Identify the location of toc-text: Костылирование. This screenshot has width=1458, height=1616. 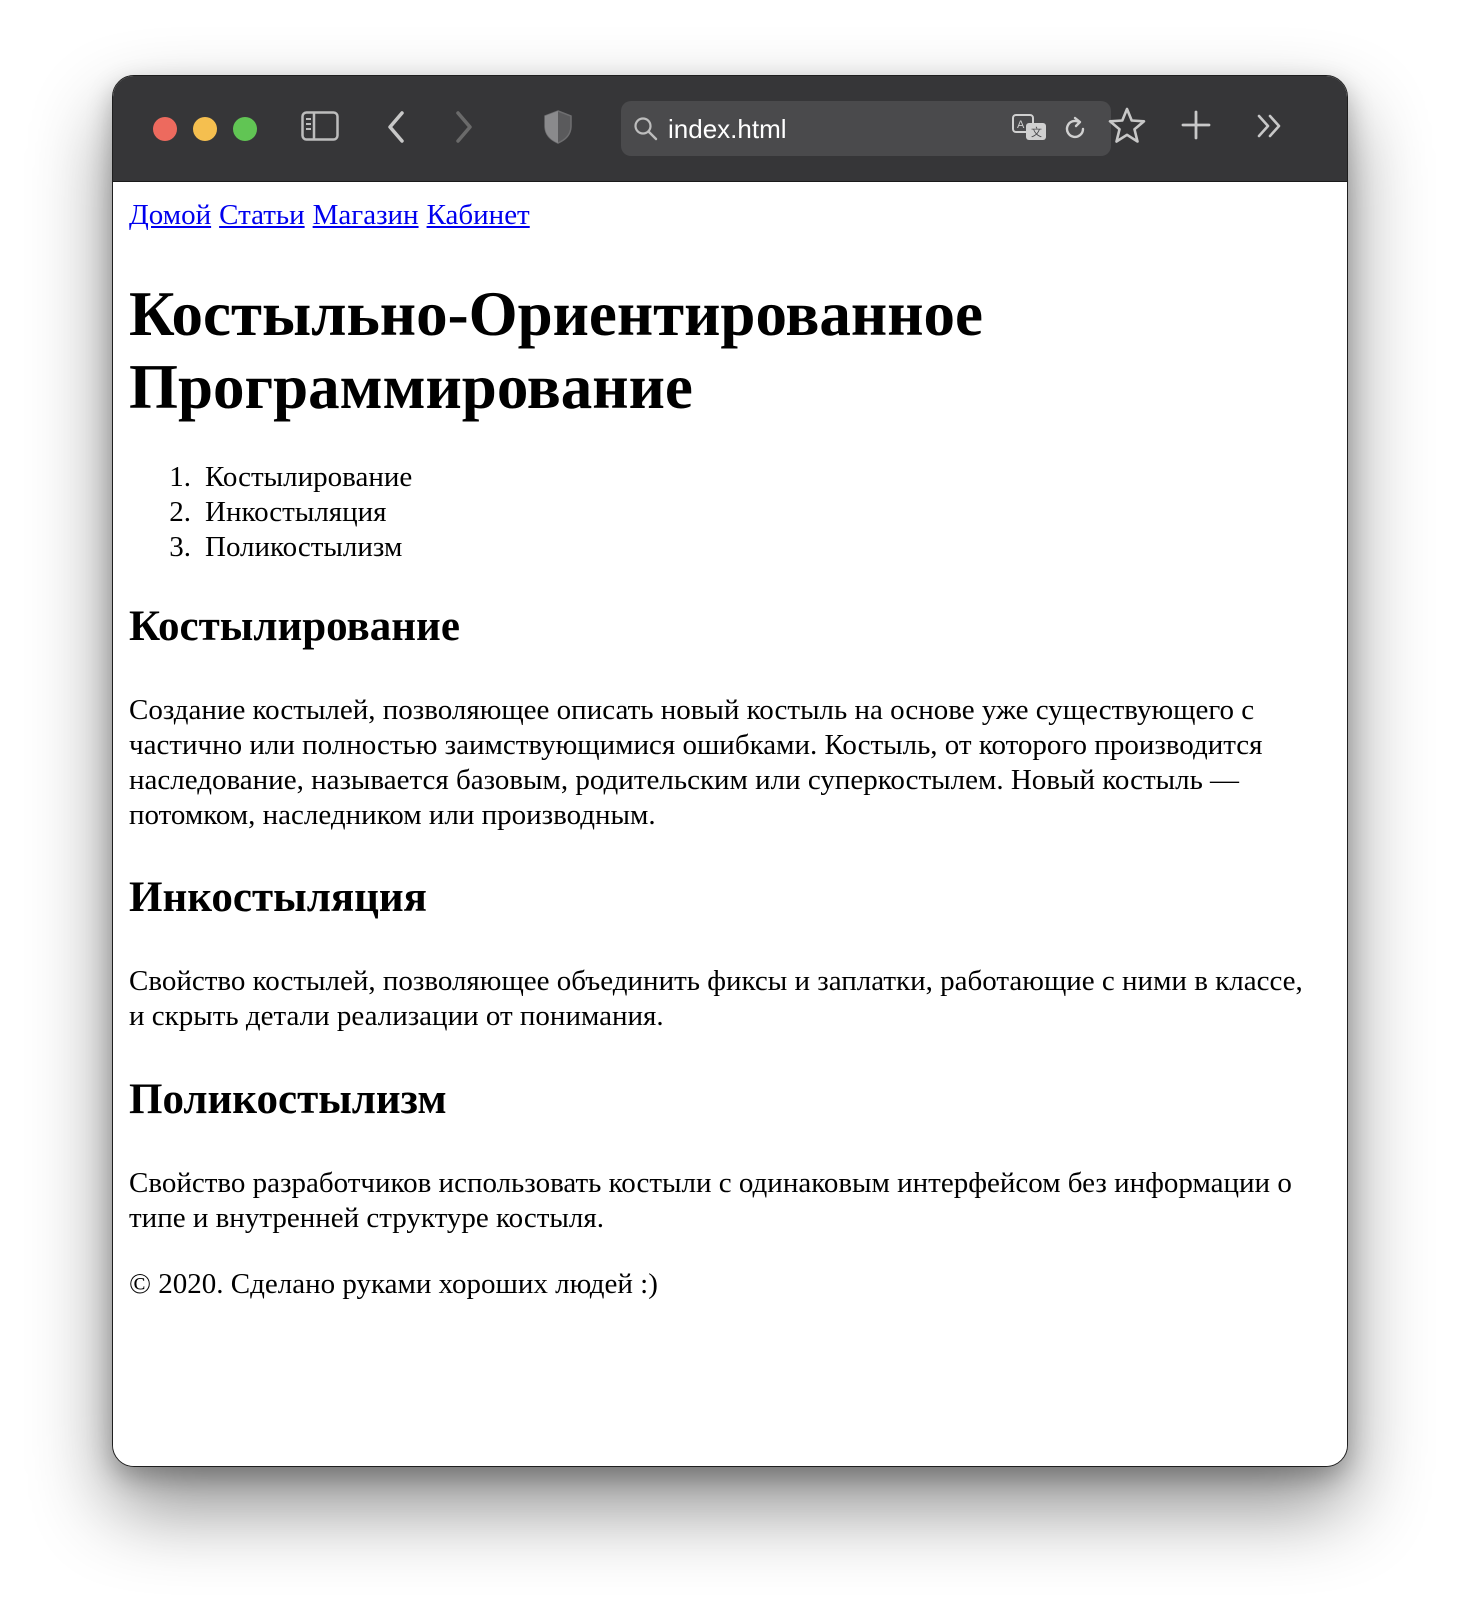
(309, 477).